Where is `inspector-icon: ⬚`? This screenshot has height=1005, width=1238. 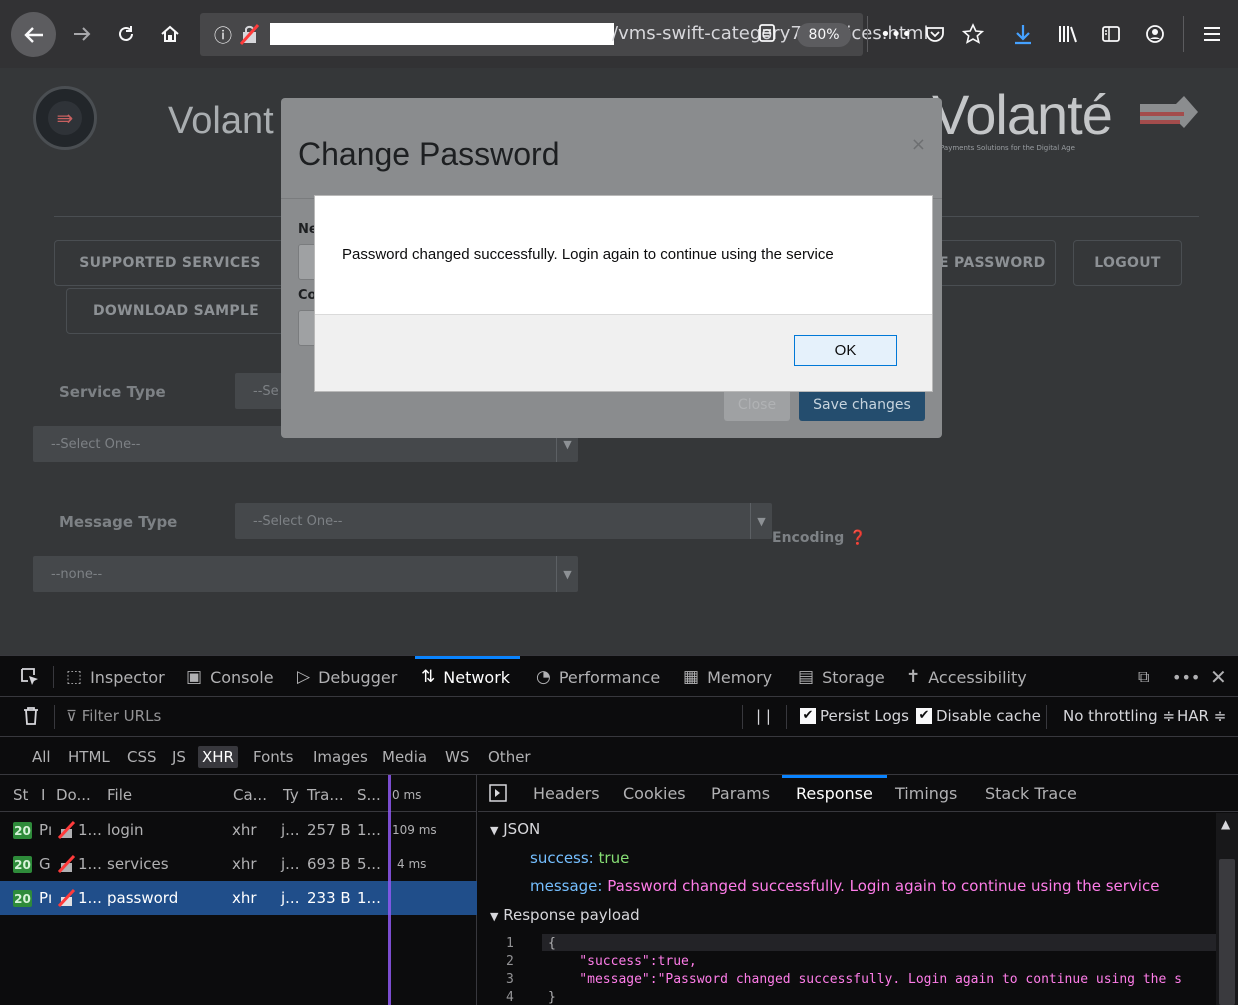 inspector-icon: ⬚ is located at coordinates (74, 677).